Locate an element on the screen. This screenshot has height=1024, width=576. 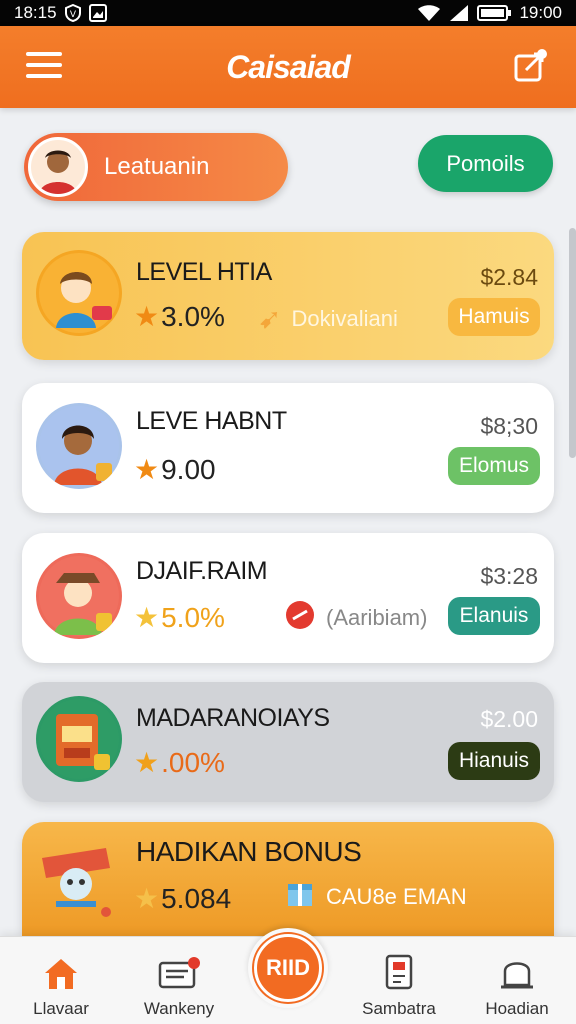
card-rating: ★ 5.0% is located at coordinates (179, 617).